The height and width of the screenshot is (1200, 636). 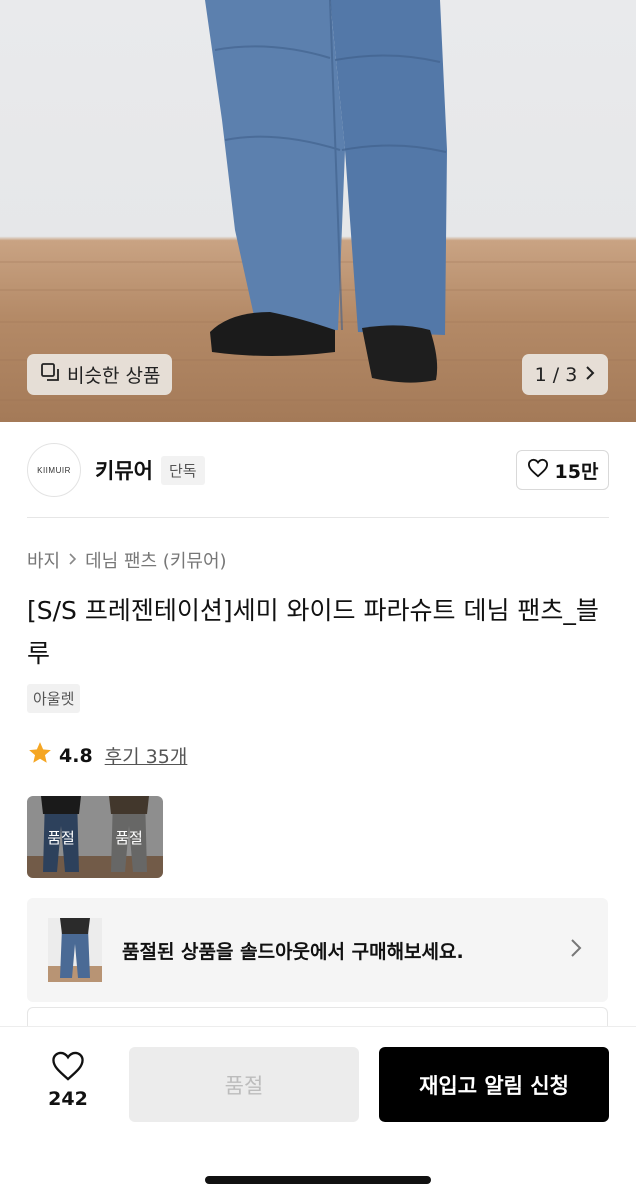 I want to click on home-indicator, so click(x=318, y=1180).